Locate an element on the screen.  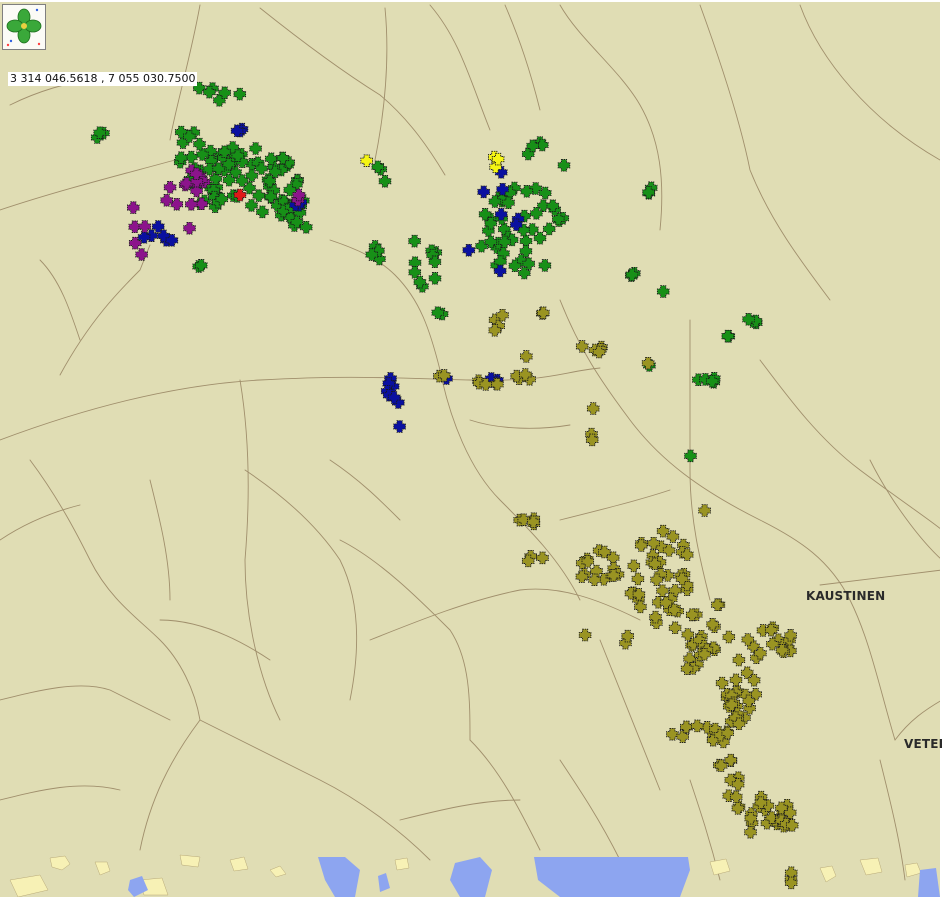
yellow-point-marker is located at coordinates (366, 160).